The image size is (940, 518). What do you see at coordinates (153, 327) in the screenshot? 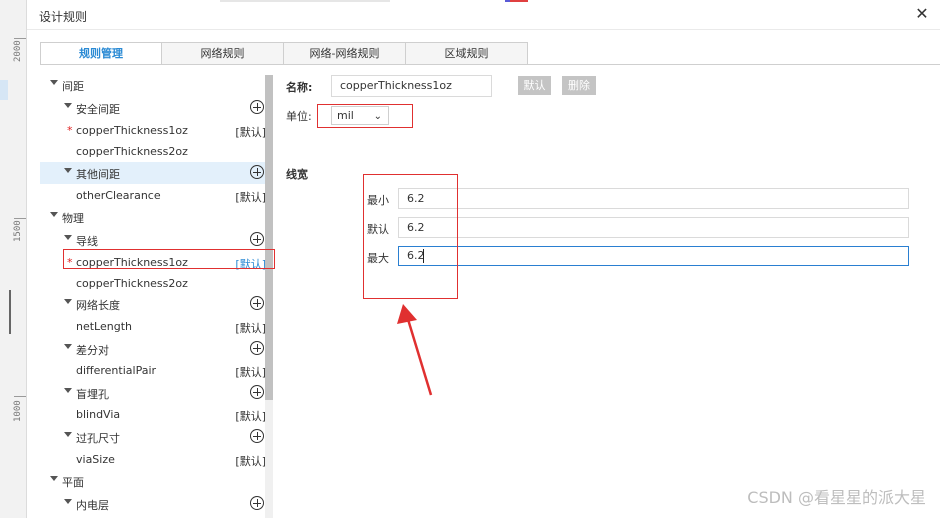
I see `tree-rule-net-length: netLength [默认]` at bounding box center [153, 327].